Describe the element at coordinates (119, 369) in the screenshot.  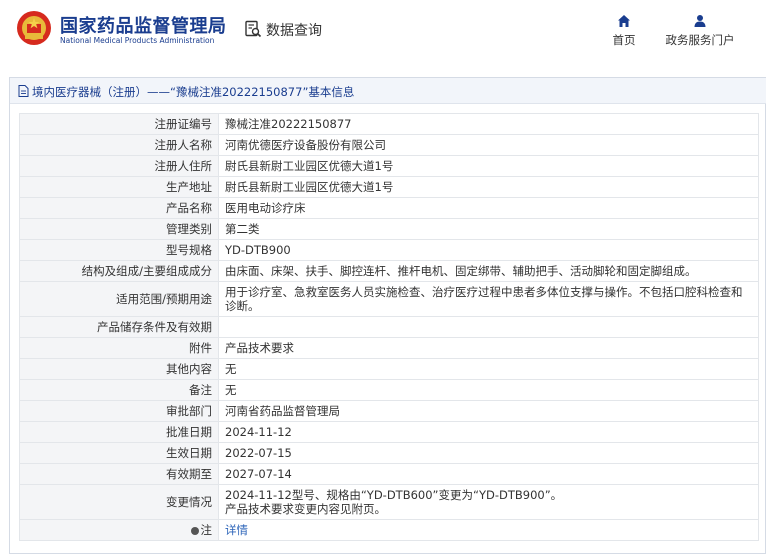
I see `field-label: 其他内容` at that location.